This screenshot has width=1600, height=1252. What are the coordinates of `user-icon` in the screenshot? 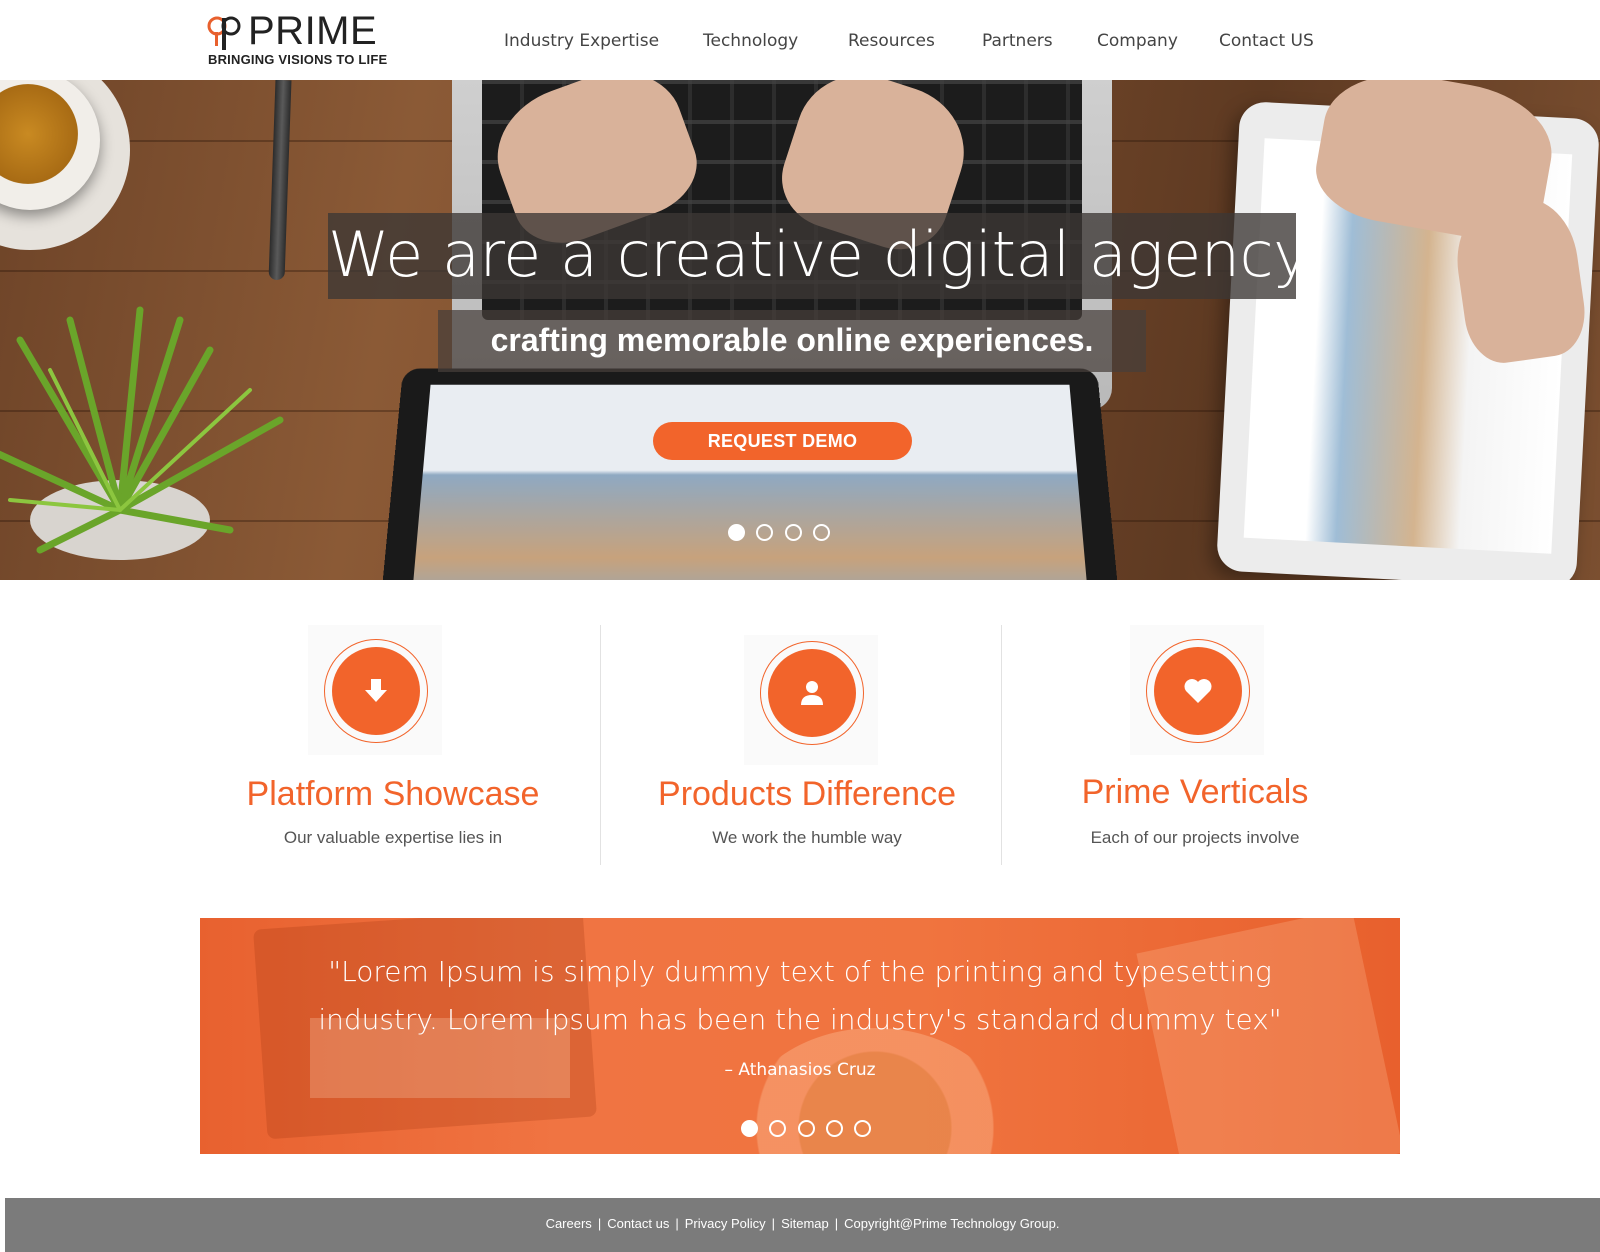 It's located at (812, 693).